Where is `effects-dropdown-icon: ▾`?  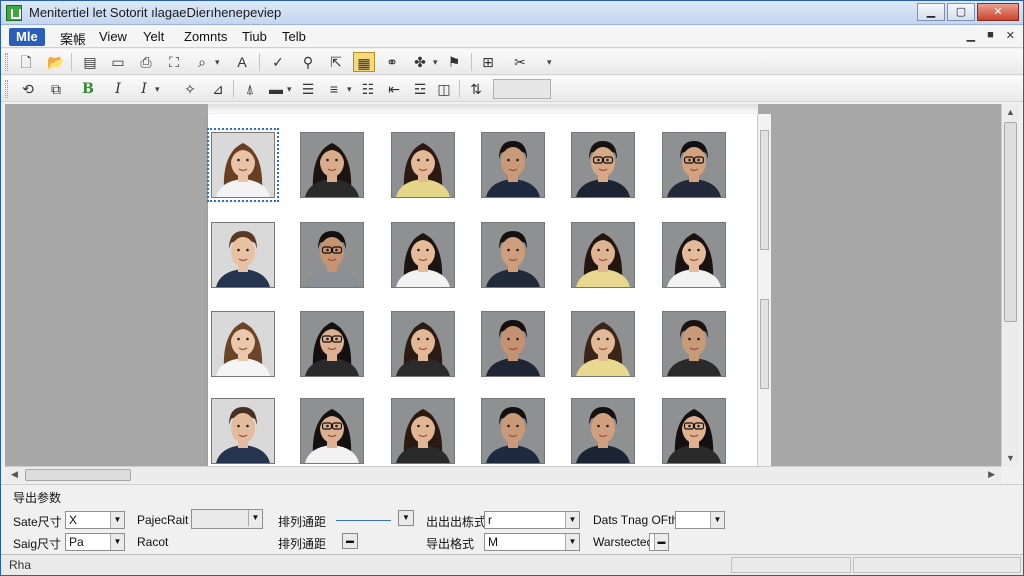 effects-dropdown-icon: ▾ is located at coordinates (435, 62).